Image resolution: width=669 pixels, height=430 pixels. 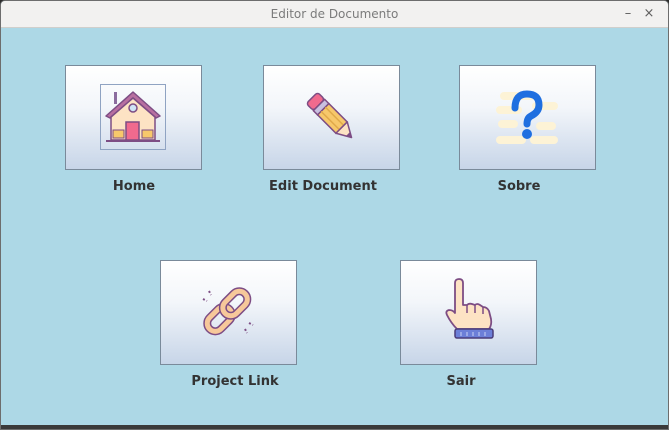 What do you see at coordinates (323, 186) in the screenshot?
I see `edit-document-label: Edit Document` at bounding box center [323, 186].